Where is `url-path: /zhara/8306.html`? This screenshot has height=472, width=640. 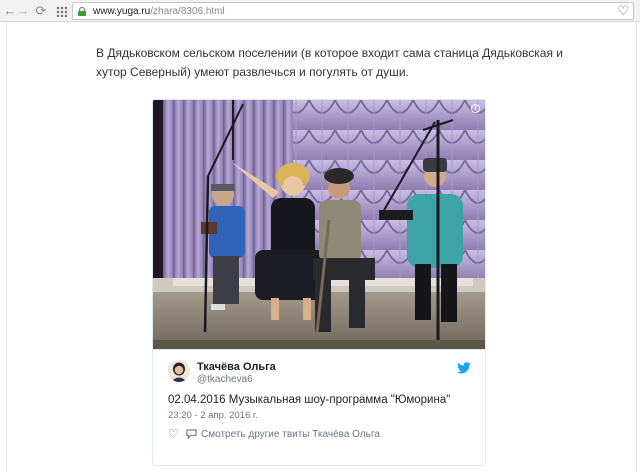 url-path: /zhara/8306.html is located at coordinates (187, 11).